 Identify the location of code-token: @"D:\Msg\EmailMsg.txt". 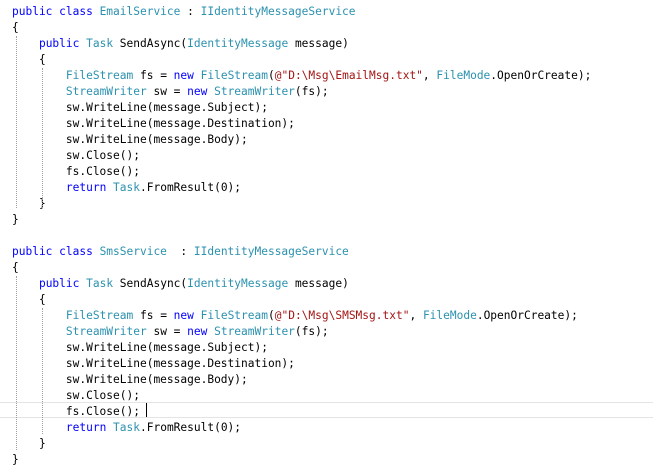
(348, 75).